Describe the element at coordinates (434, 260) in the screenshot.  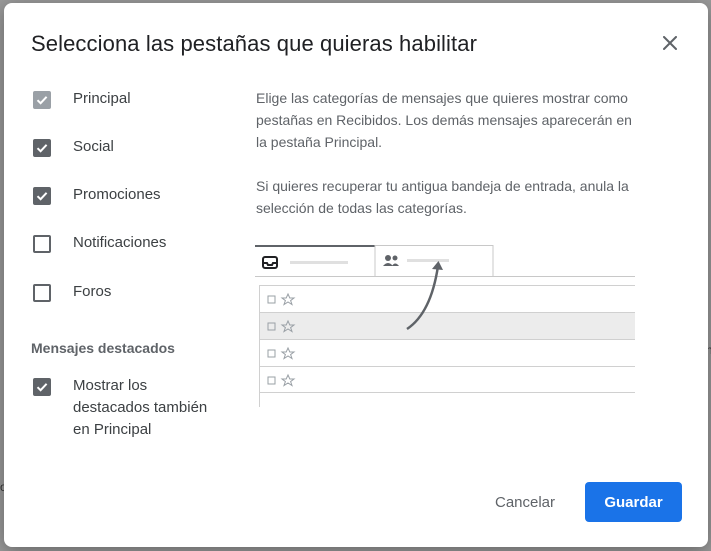
I see `illustration-tab-social` at that location.